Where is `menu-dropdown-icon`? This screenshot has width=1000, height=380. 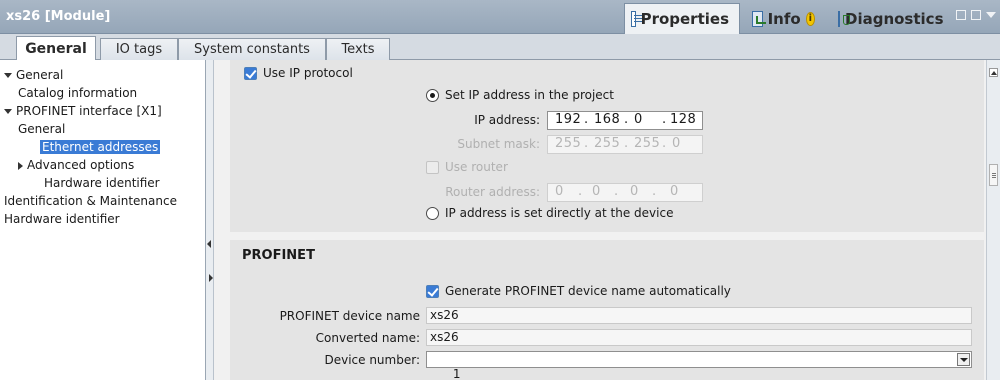
menu-dropdown-icon is located at coordinates (991, 15).